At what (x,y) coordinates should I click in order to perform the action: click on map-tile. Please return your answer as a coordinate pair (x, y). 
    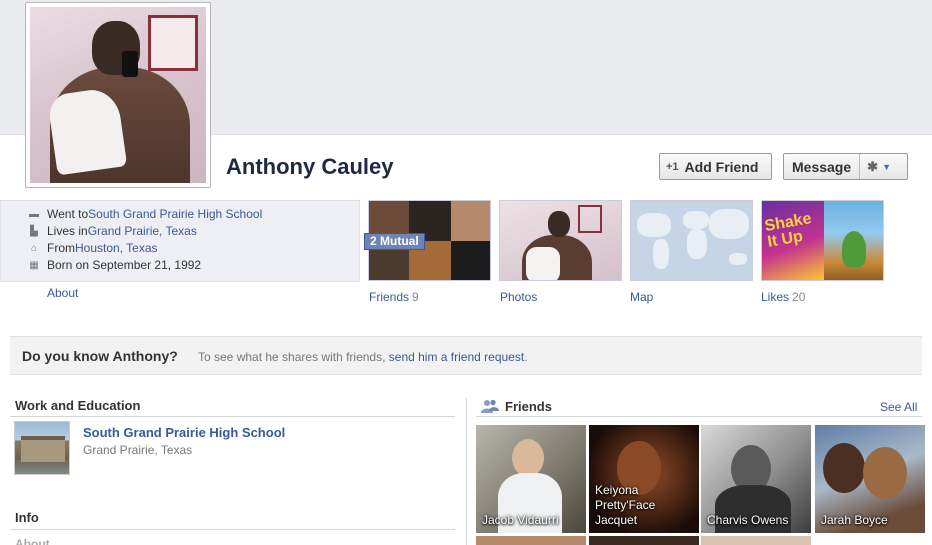
    Looking at the image, I should click on (691, 240).